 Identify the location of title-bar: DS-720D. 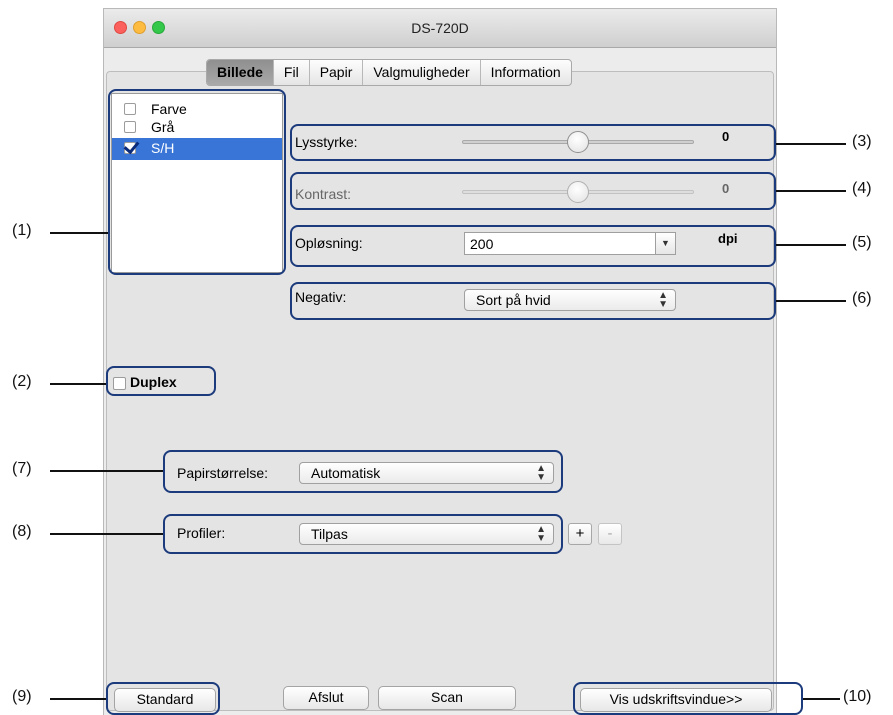
(440, 28).